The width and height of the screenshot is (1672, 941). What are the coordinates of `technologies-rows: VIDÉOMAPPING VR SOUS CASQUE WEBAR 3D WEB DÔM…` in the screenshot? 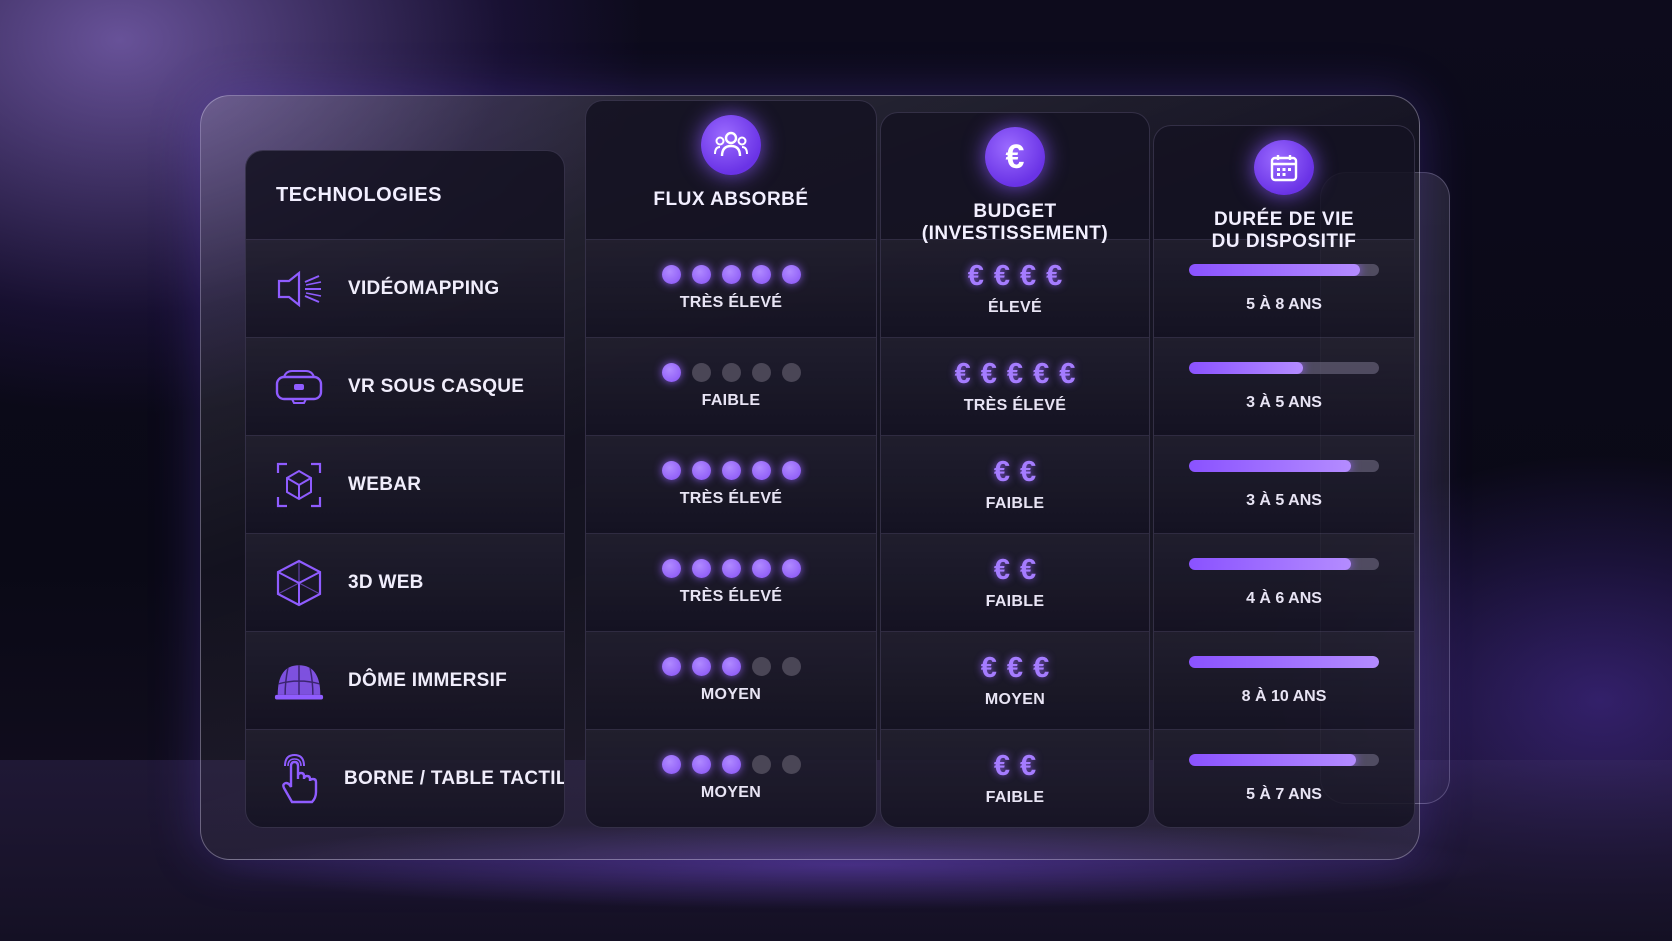 It's located at (405, 533).